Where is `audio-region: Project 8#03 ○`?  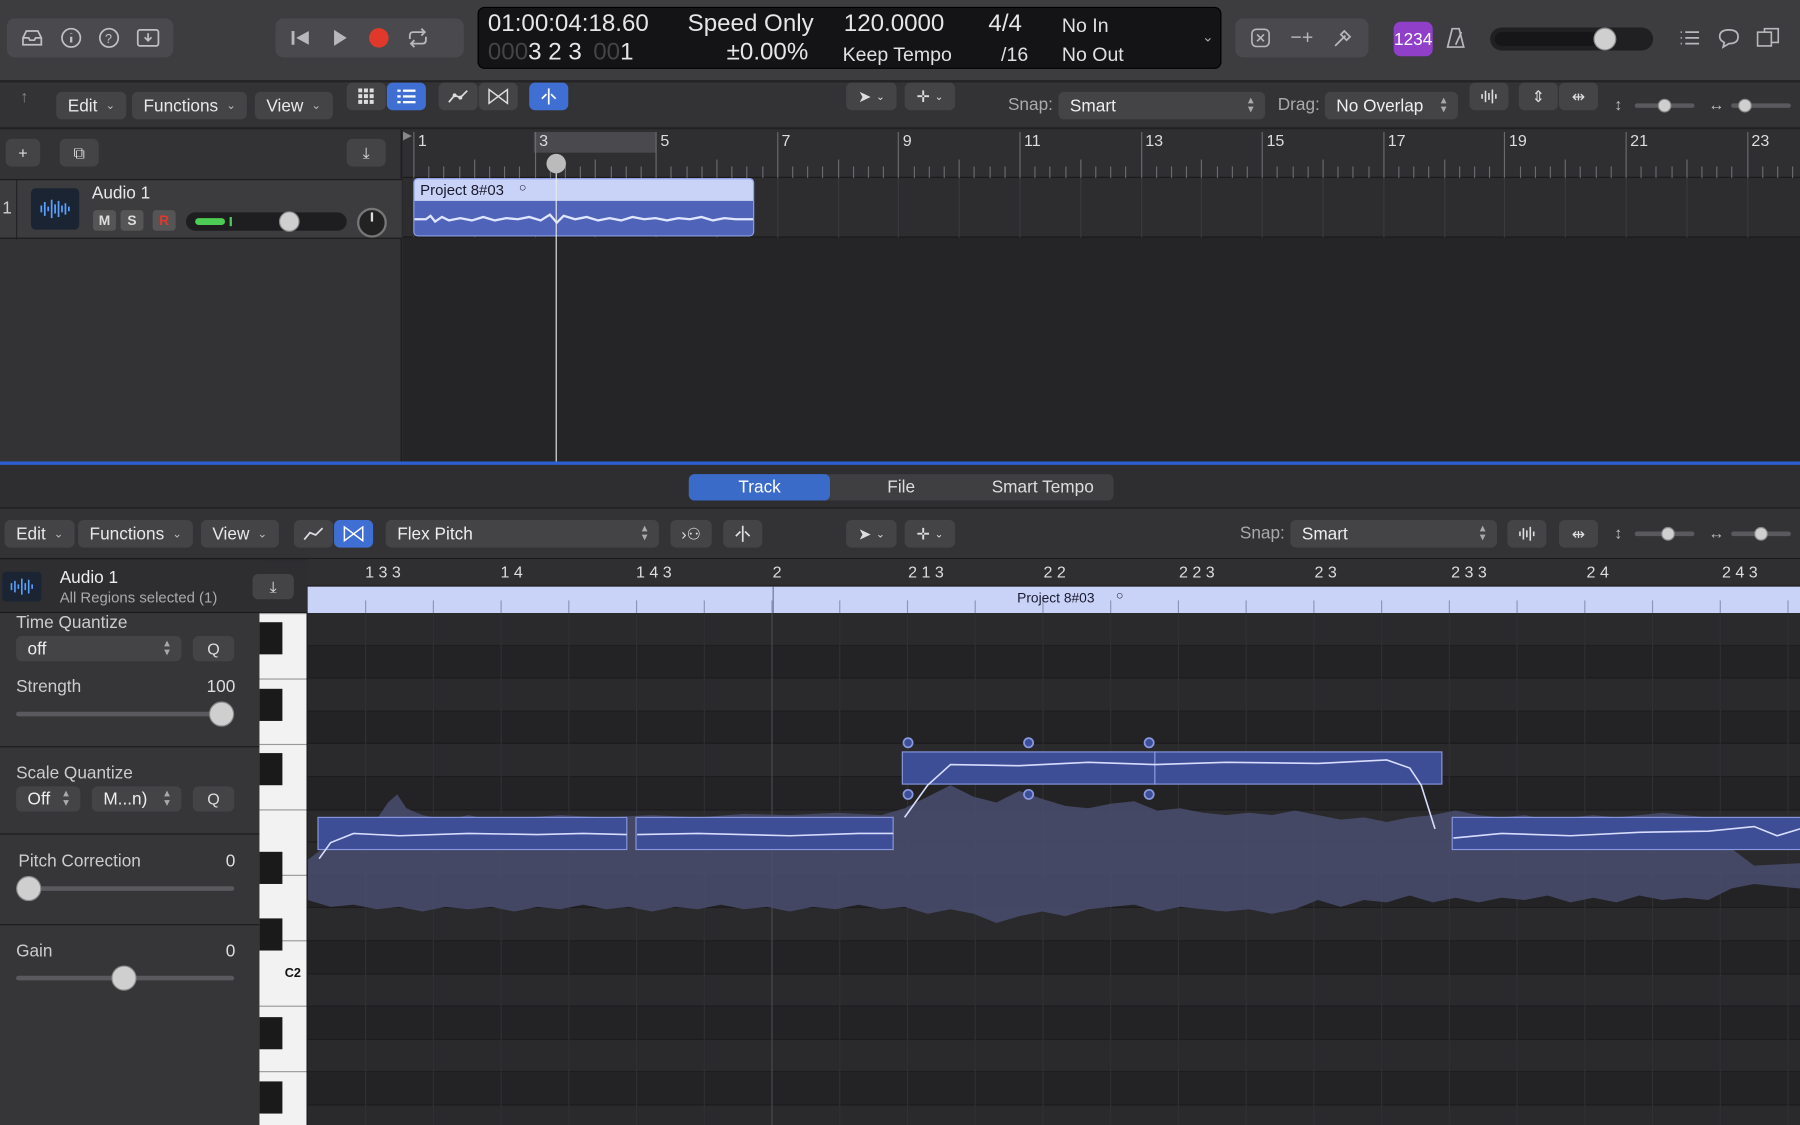 audio-region: Project 8#03 ○ is located at coordinates (584, 207).